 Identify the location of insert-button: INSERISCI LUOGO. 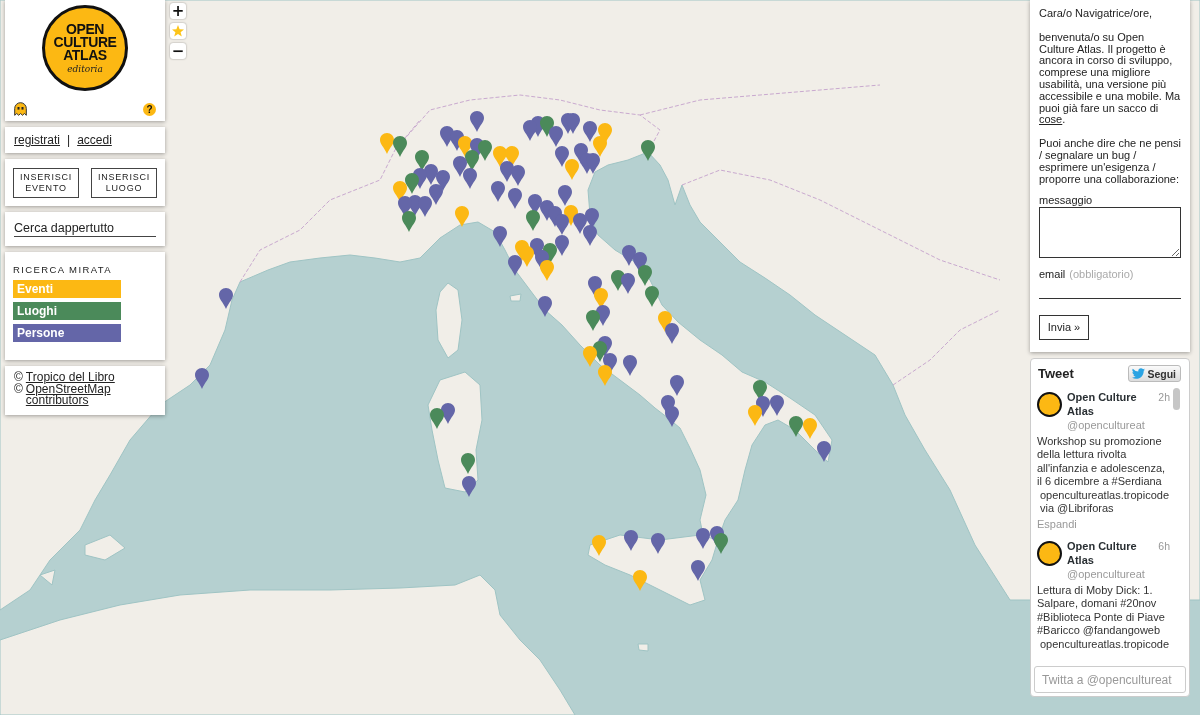
(124, 182).